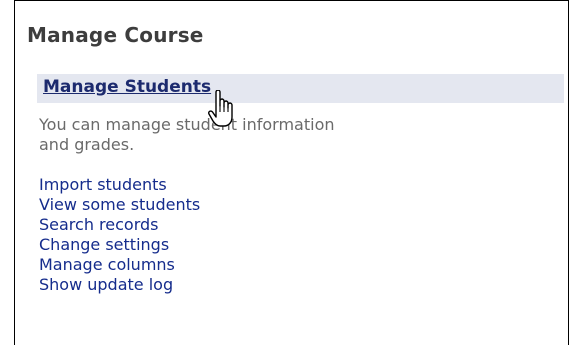  Describe the element at coordinates (119, 265) in the screenshot. I see `manage-columns-link: Manage columns` at that location.